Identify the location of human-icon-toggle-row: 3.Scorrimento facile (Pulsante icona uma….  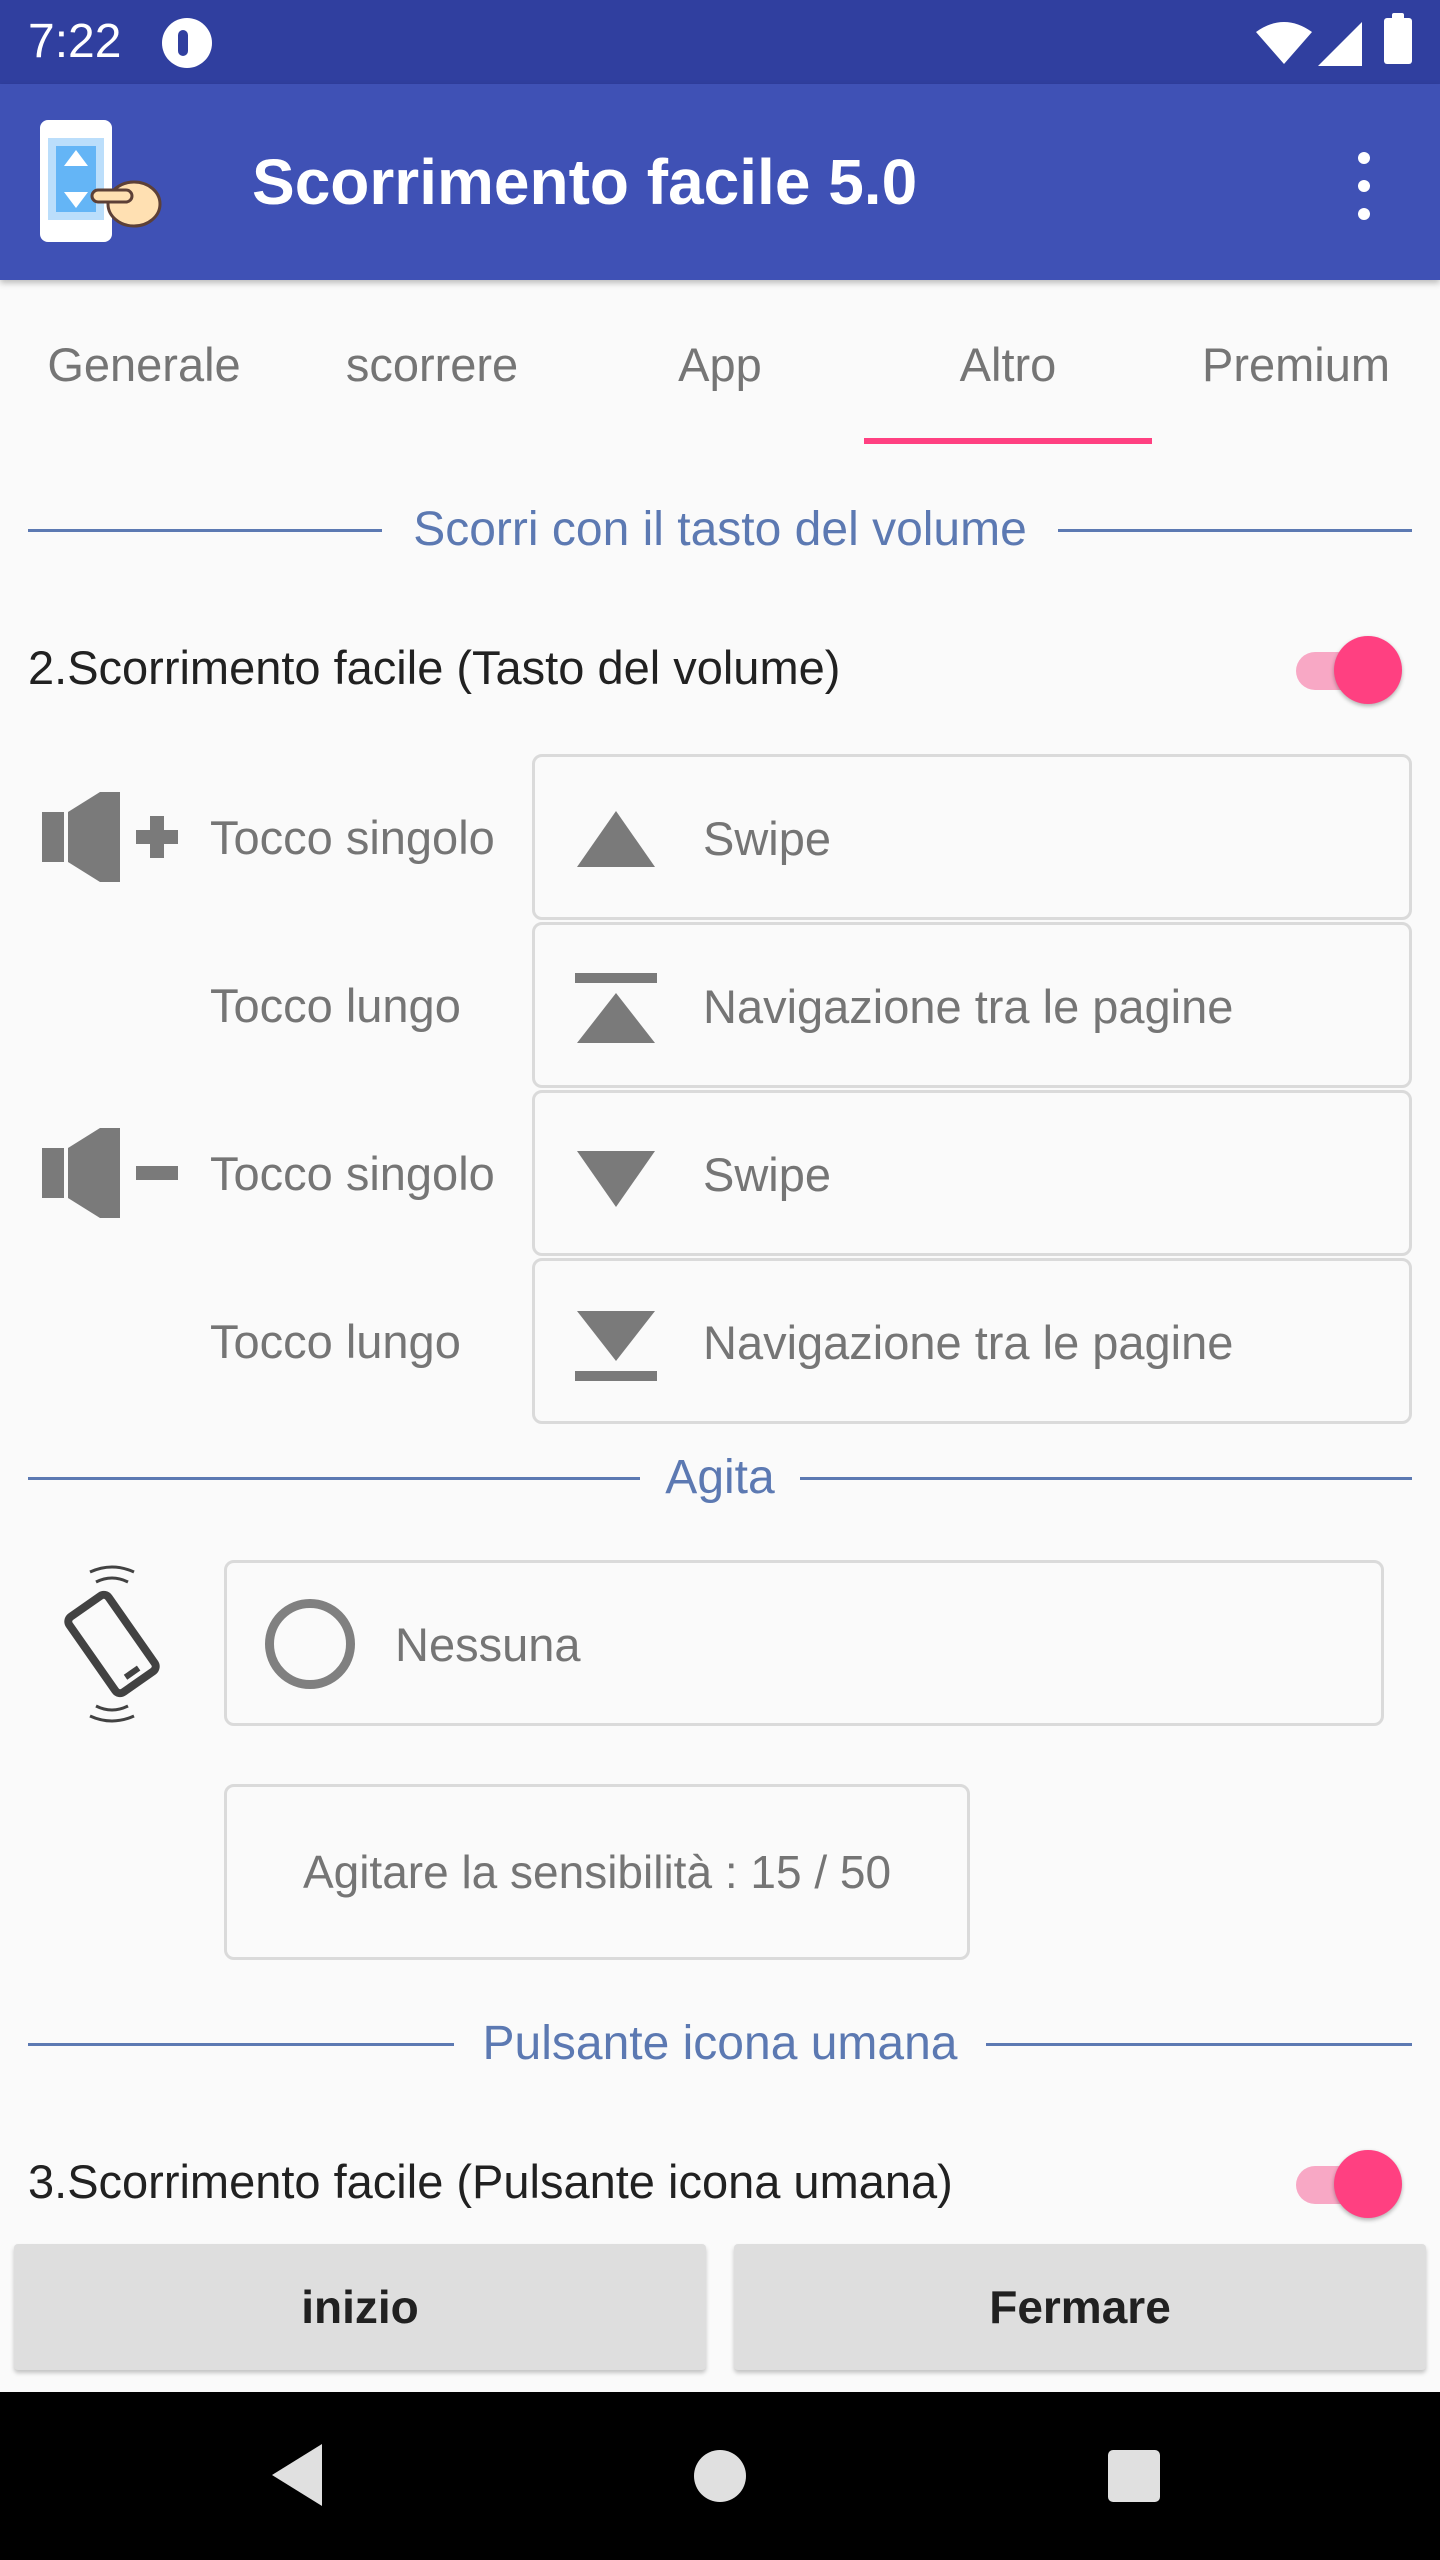
(720, 2182).